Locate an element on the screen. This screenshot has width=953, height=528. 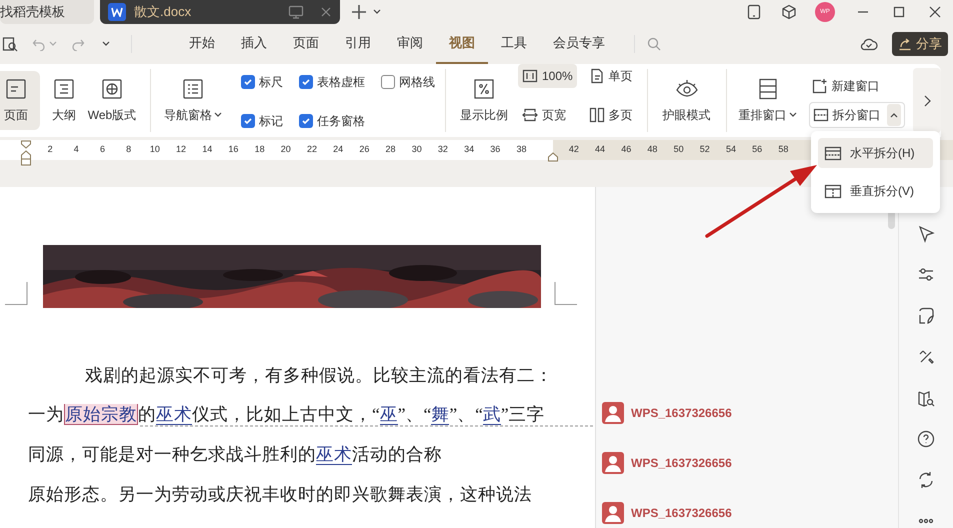
navigation-pane-icon is located at coordinates (193, 89).